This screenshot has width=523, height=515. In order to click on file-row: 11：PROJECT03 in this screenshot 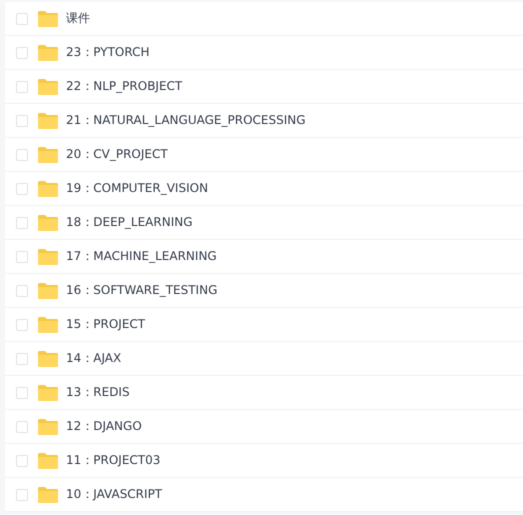, I will do `click(264, 461)`.